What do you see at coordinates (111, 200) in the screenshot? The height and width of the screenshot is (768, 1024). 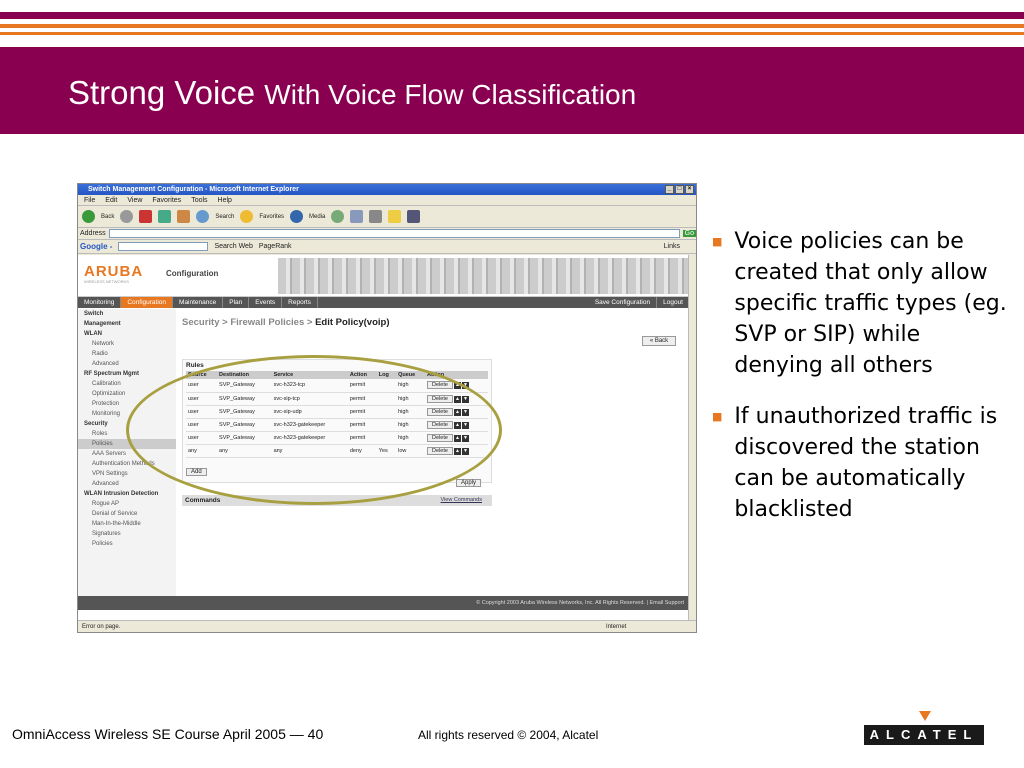 I see `menu-item-edit: Edit` at bounding box center [111, 200].